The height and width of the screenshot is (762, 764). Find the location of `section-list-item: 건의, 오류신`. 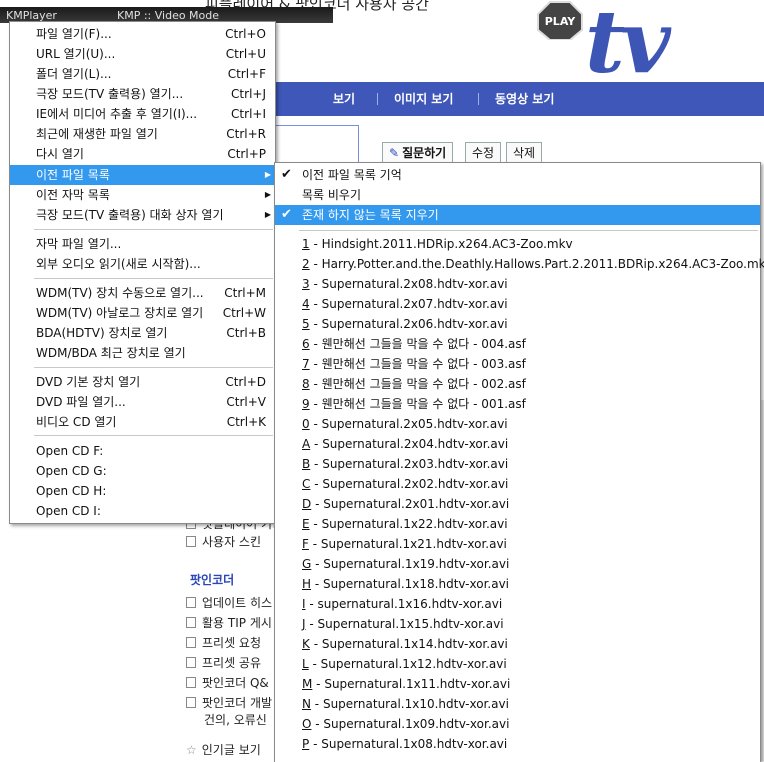

section-list-item: 건의, 오류신 is located at coordinates (235, 719).